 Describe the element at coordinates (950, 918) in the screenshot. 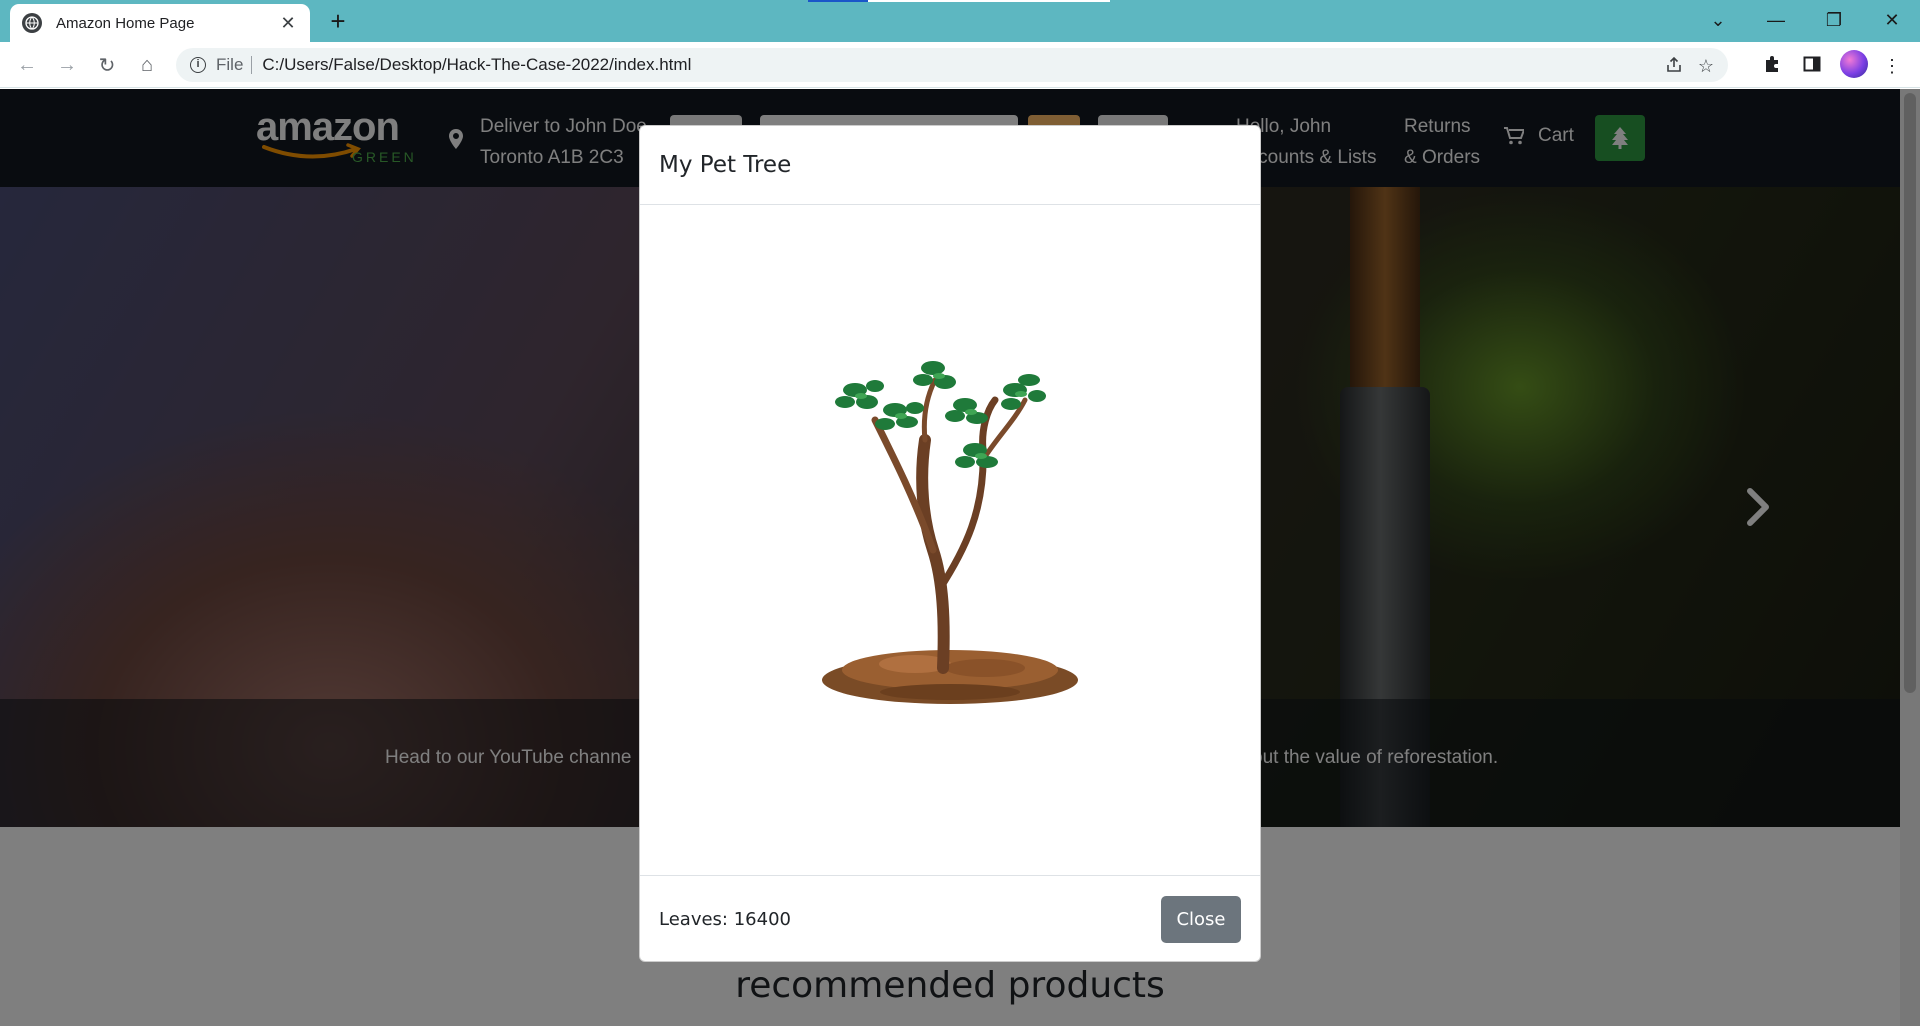

I see `modal-footer: Leaves: 16400 Close` at that location.